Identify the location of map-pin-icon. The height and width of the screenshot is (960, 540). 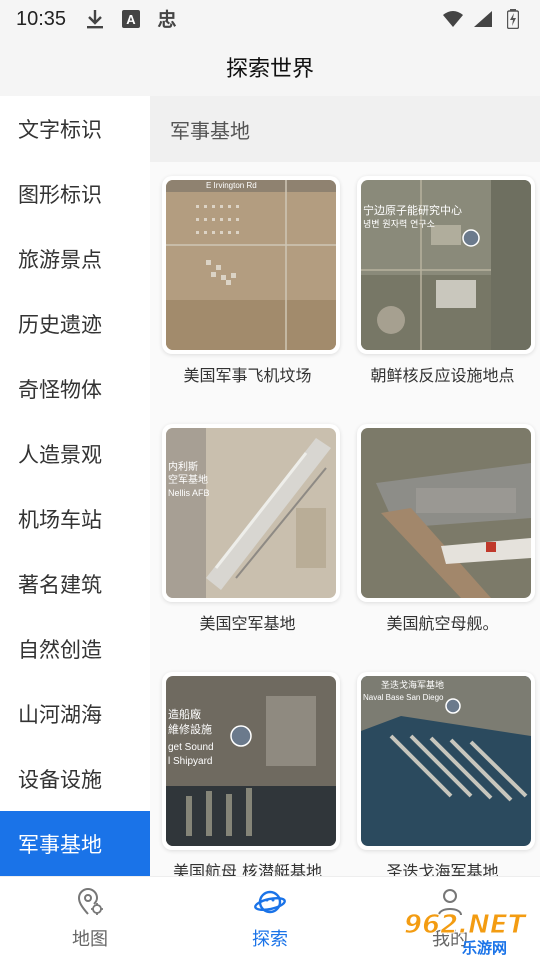
(90, 904).